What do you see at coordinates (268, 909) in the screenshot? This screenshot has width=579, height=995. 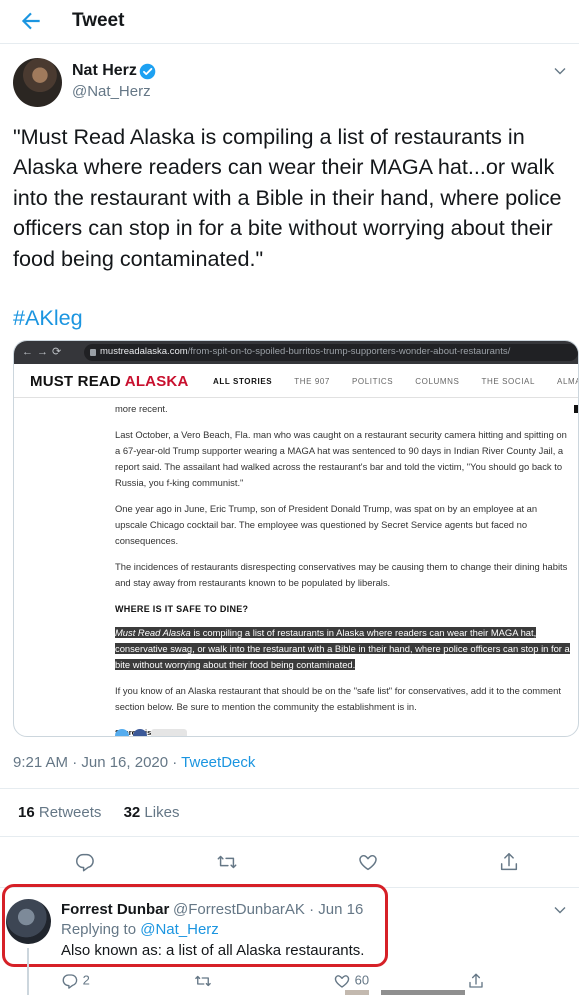 I see `reply-author-meta: @ForrestDunbarAK · Jun 16` at bounding box center [268, 909].